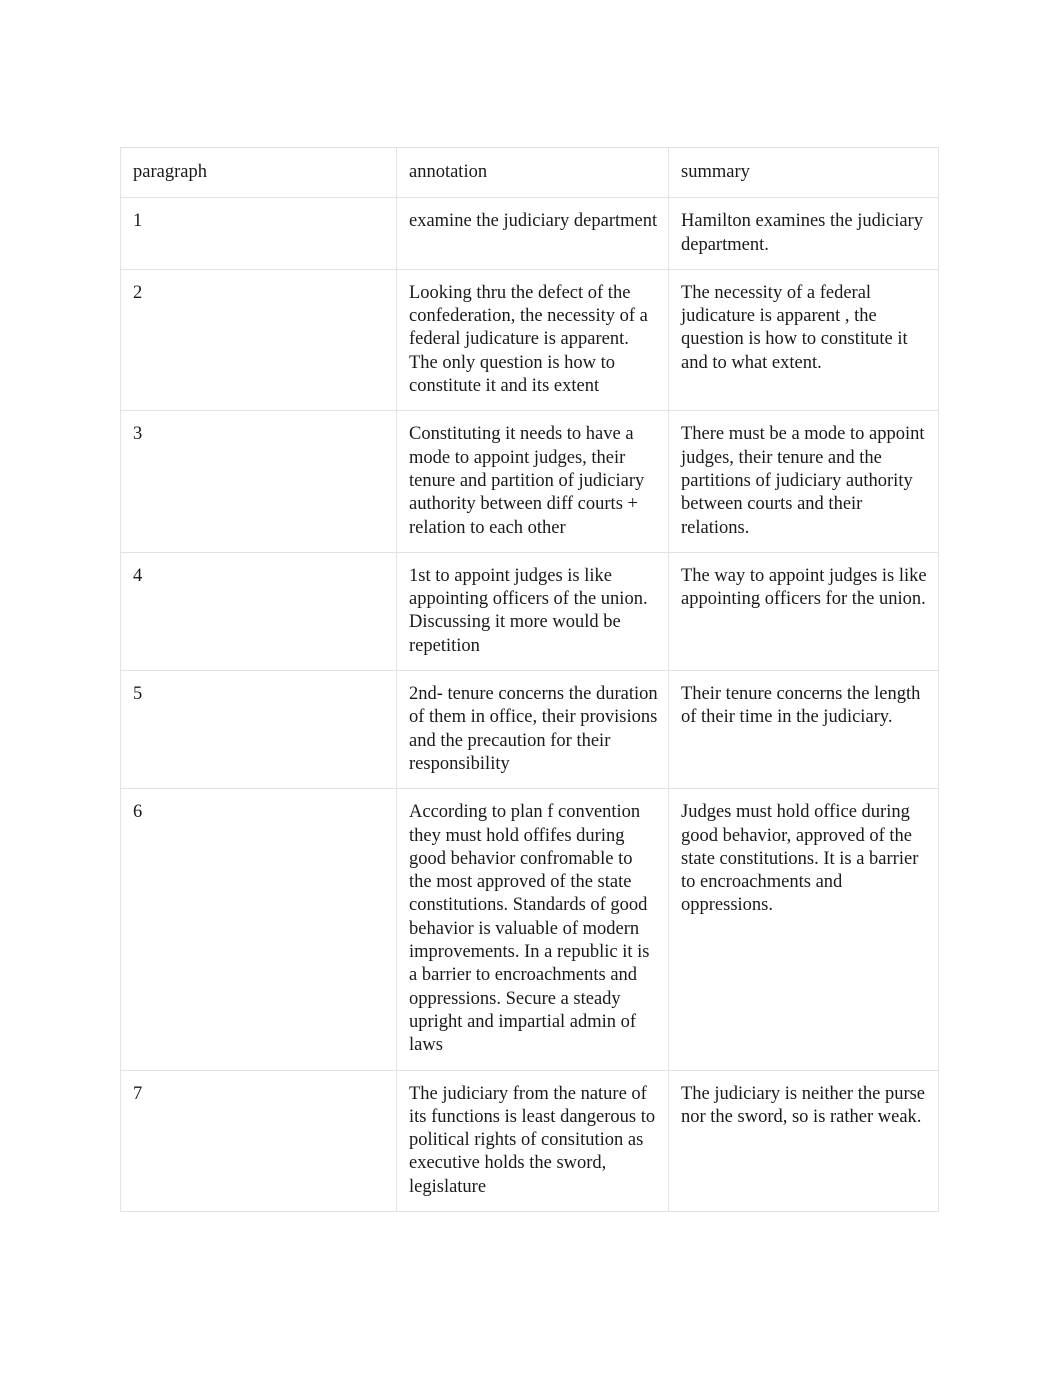 This screenshot has height=1377, width=1062. What do you see at coordinates (138, 221) in the screenshot?
I see `paragraph-number-text: 1` at bounding box center [138, 221].